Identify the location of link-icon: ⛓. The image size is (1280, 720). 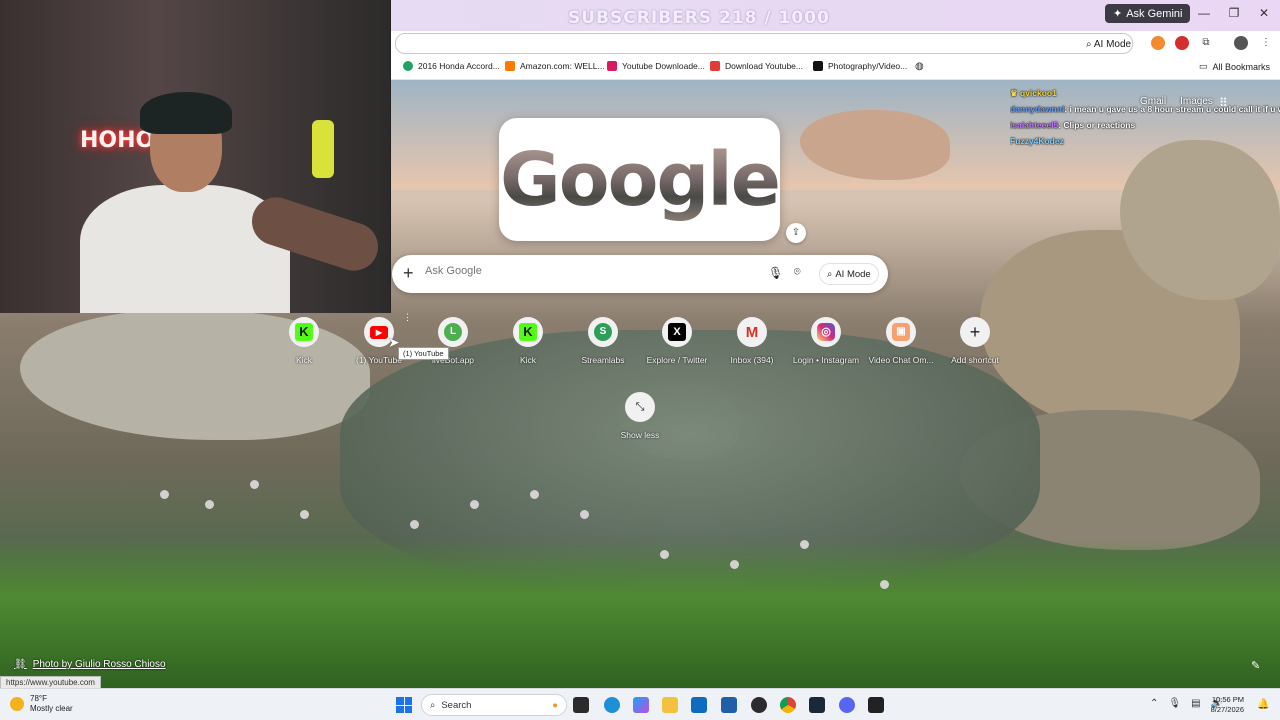
(20, 664).